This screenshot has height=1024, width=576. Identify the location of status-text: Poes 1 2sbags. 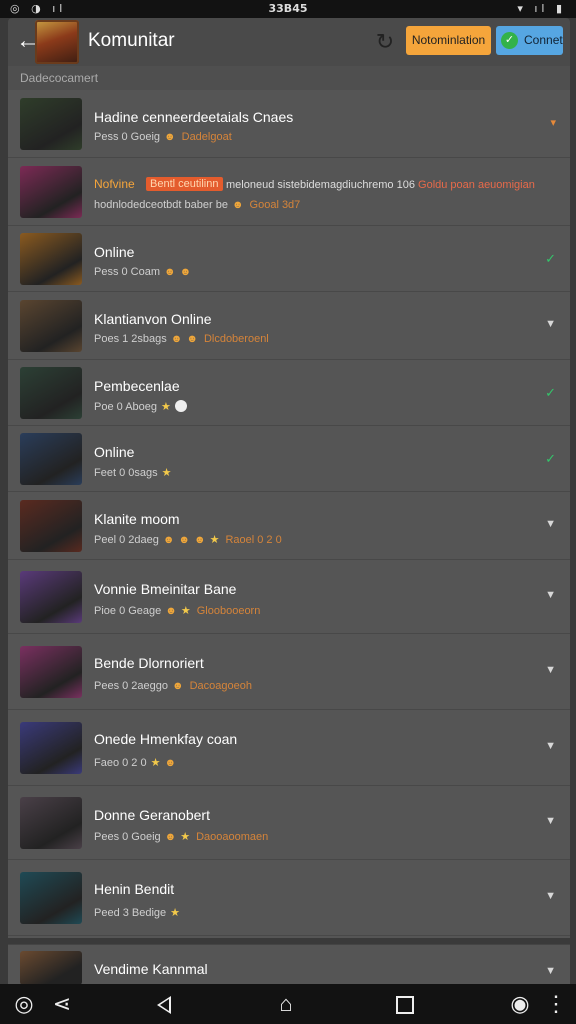
(130, 339).